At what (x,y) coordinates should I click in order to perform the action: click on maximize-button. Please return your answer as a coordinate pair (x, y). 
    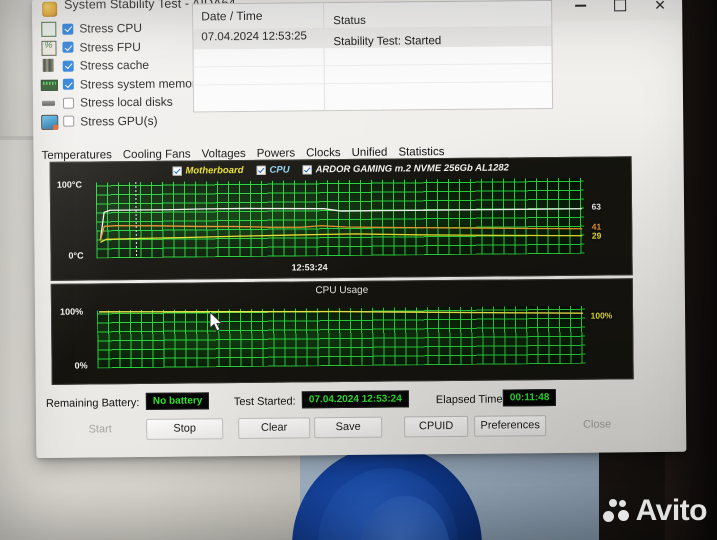
    Looking at the image, I should click on (620, 10).